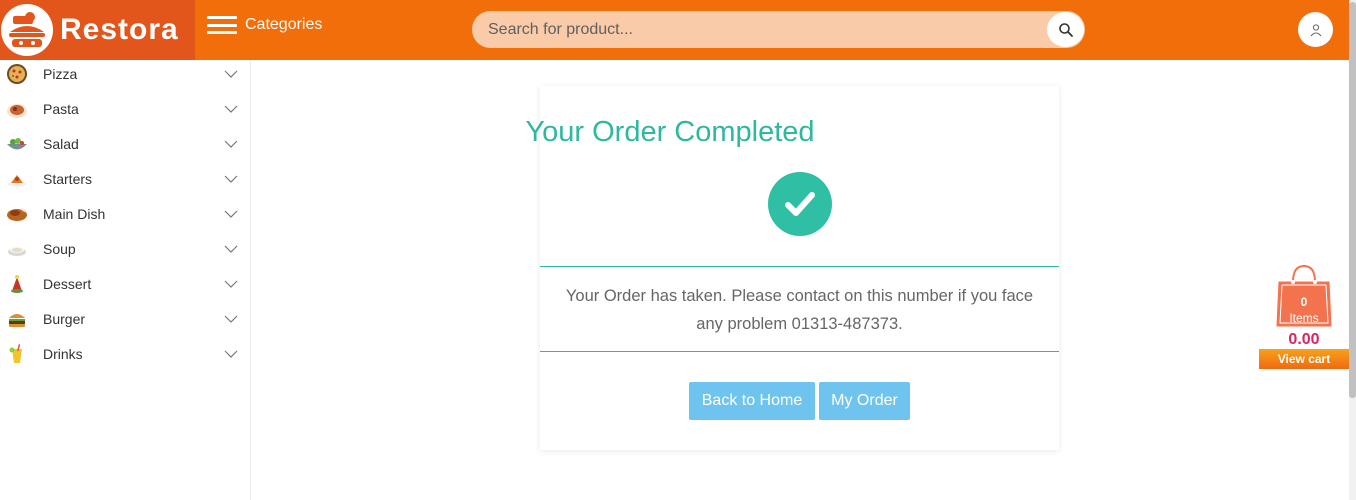  I want to click on order-completed-title: Your Order Completed, so click(670, 132).